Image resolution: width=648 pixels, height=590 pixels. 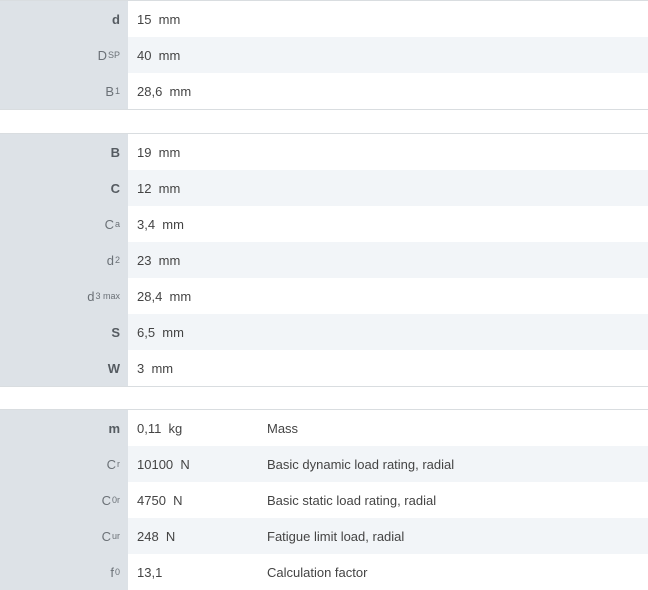 What do you see at coordinates (163, 464) in the screenshot?
I see `param-value: 10100 N` at bounding box center [163, 464].